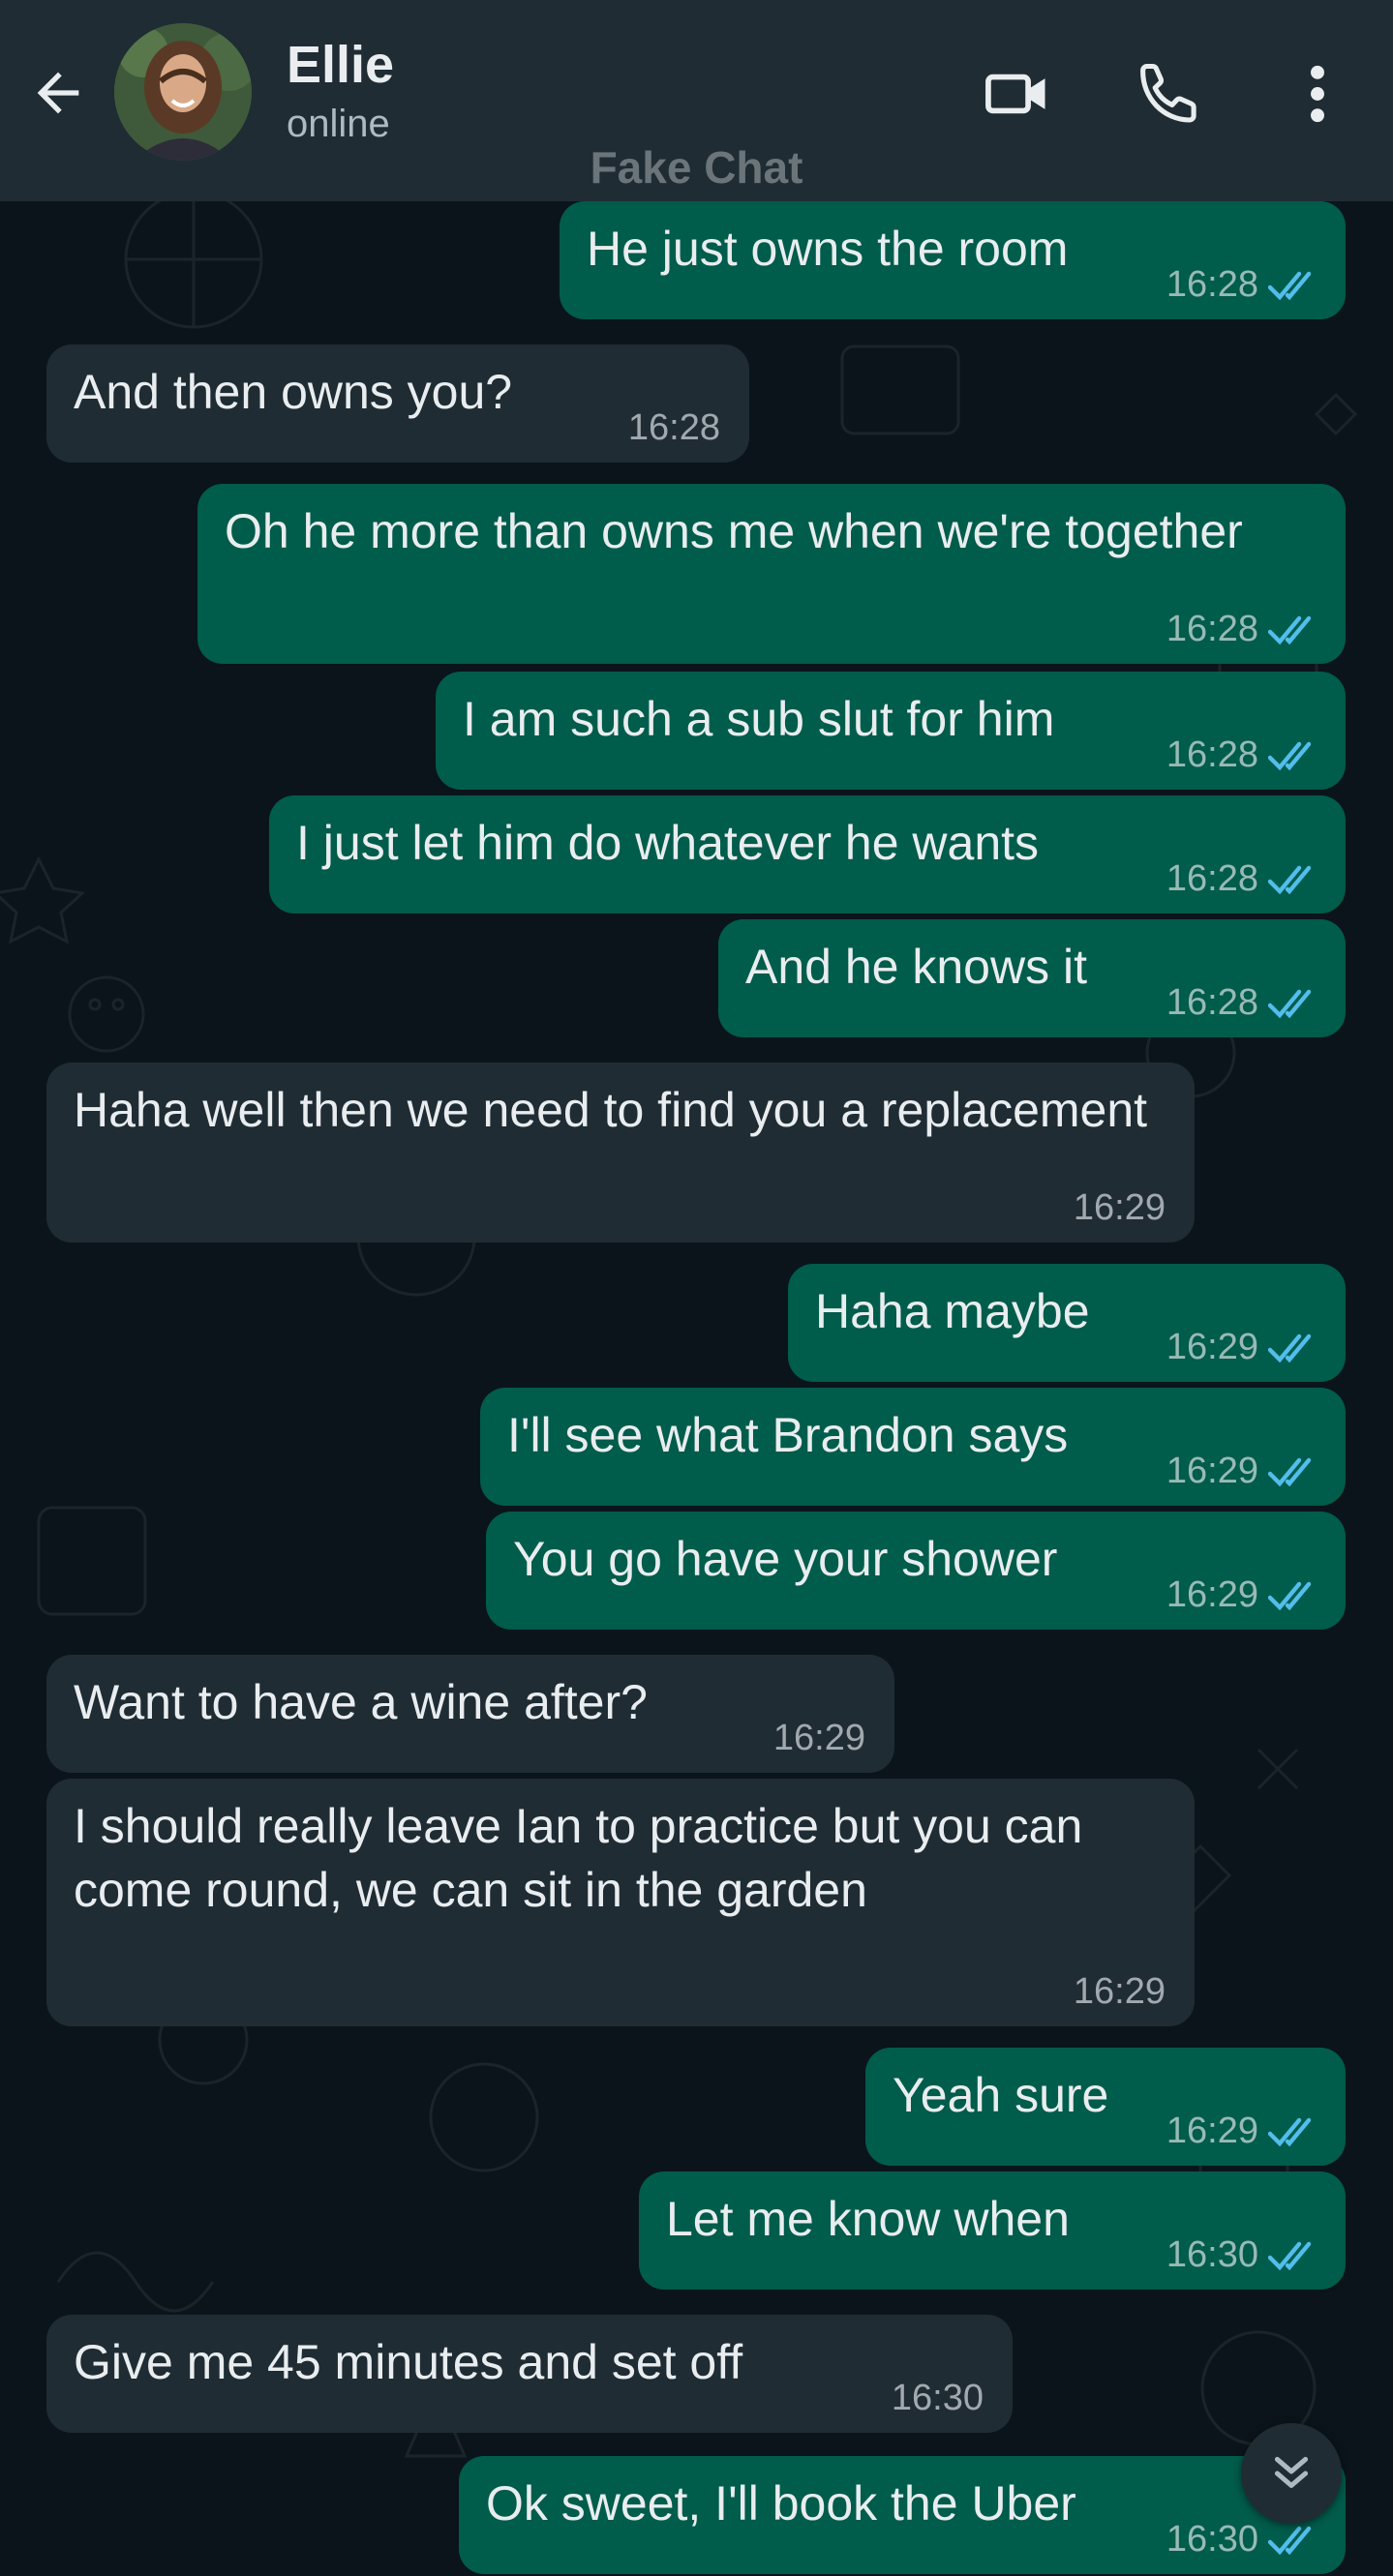 The width and height of the screenshot is (1393, 2576). I want to click on more-vertical-icon, so click(1318, 94).